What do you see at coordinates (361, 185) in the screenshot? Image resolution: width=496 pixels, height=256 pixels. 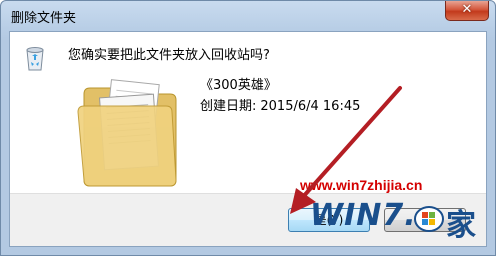 I see `watermark-url: www.win7zhijia.cn` at bounding box center [361, 185].